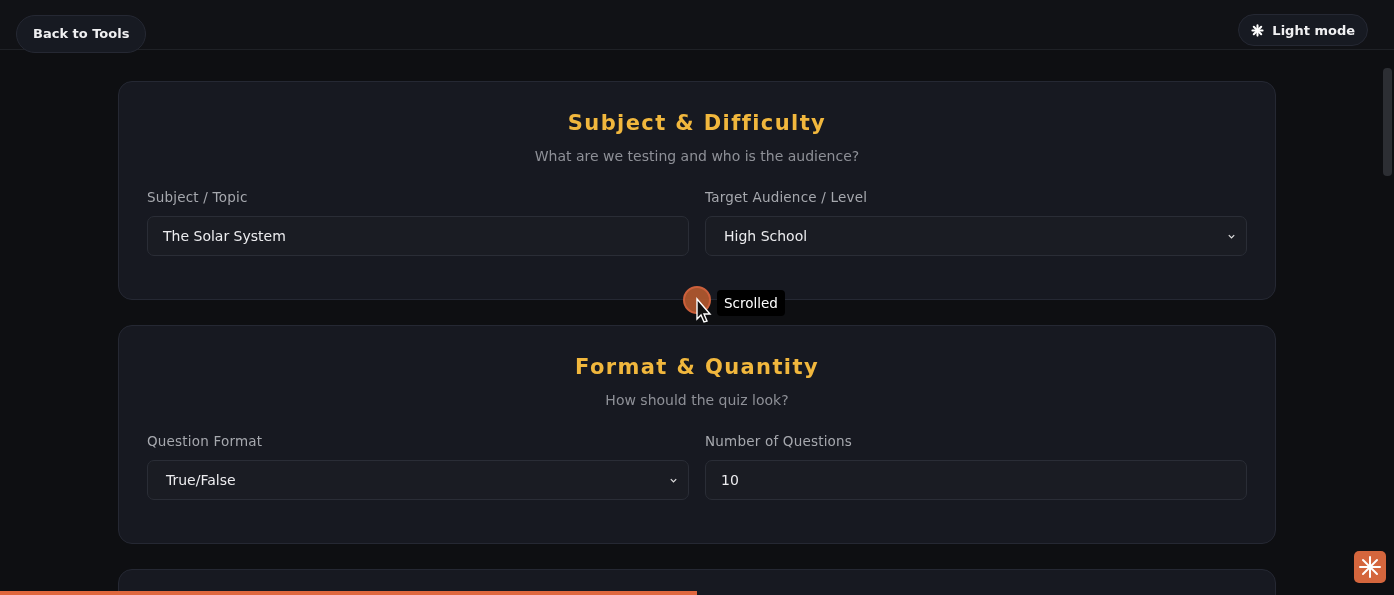  I want to click on section-subtitle: How should the quiz look?, so click(697, 400).